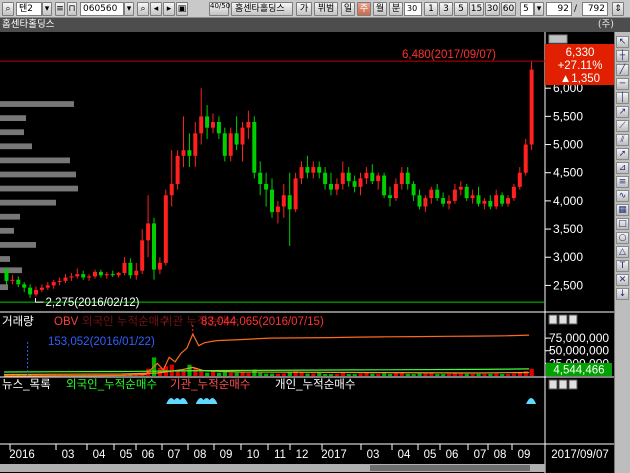 The image size is (630, 473). Describe the element at coordinates (101, 342) in the screenshot. I see `obv-low-label: 153,052(2016/01/22)` at that location.